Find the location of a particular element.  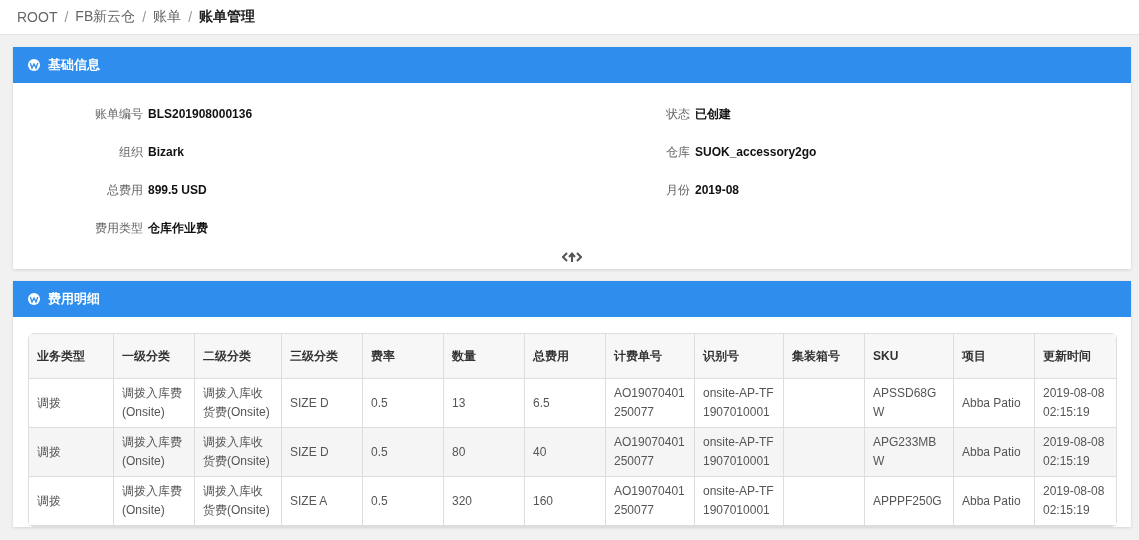

table-cell: 320 is located at coordinates (462, 500).